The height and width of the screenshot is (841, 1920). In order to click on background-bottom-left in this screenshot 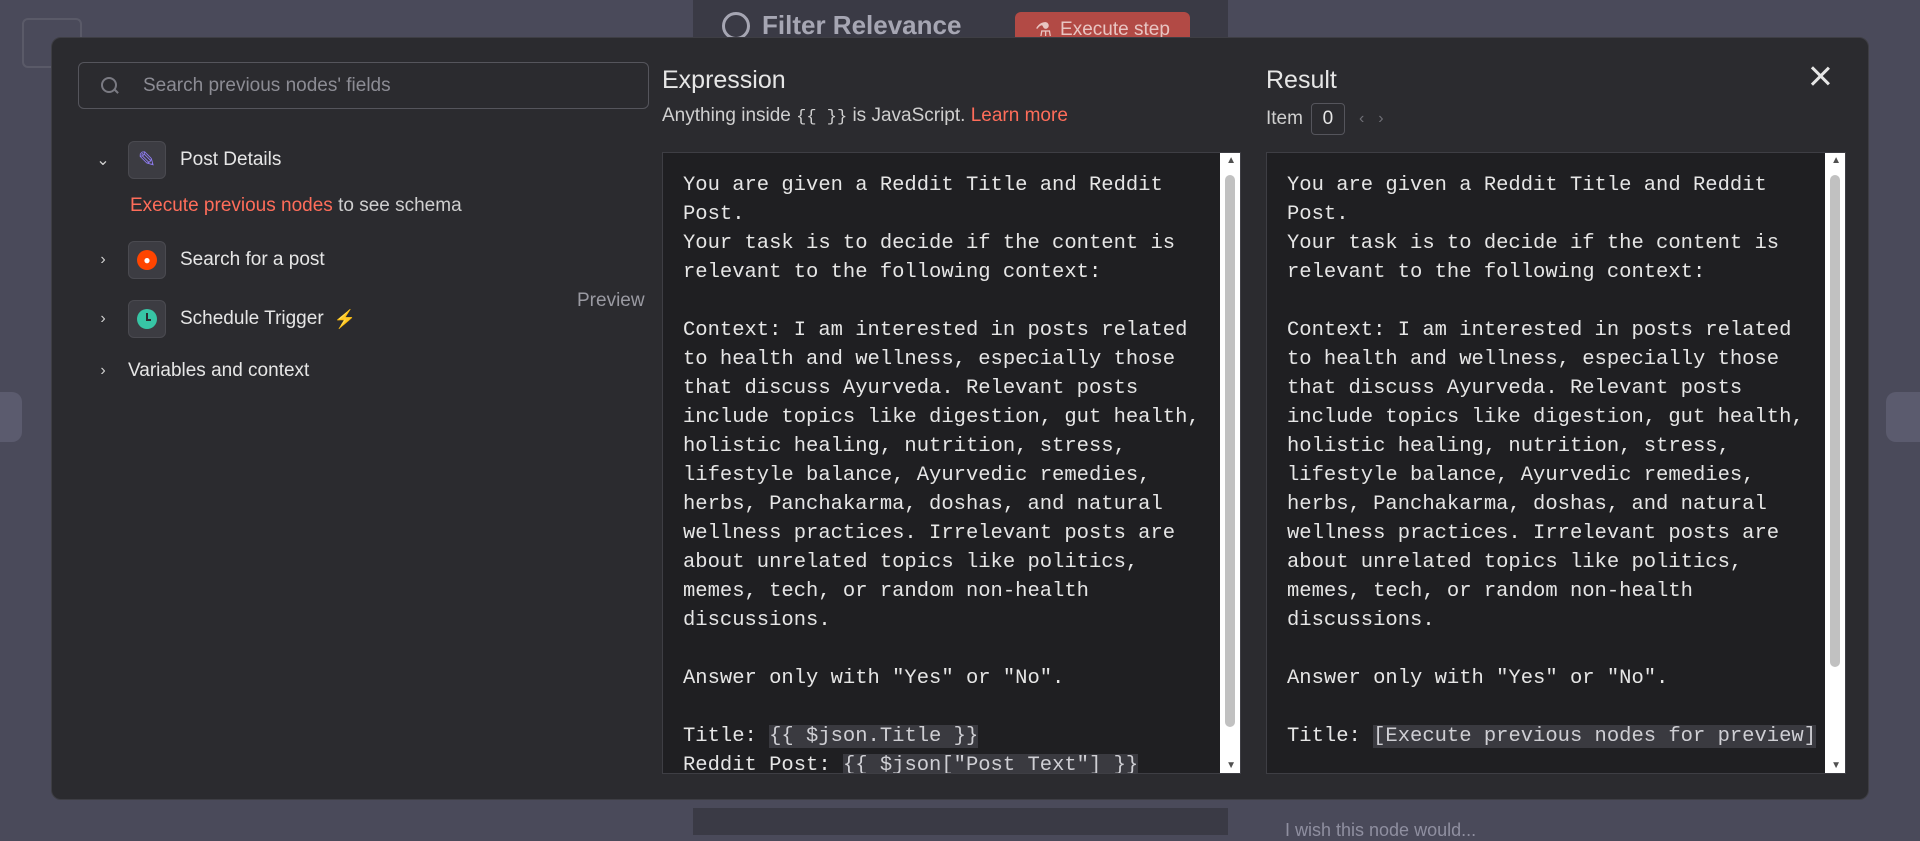, I will do `click(346, 821)`.